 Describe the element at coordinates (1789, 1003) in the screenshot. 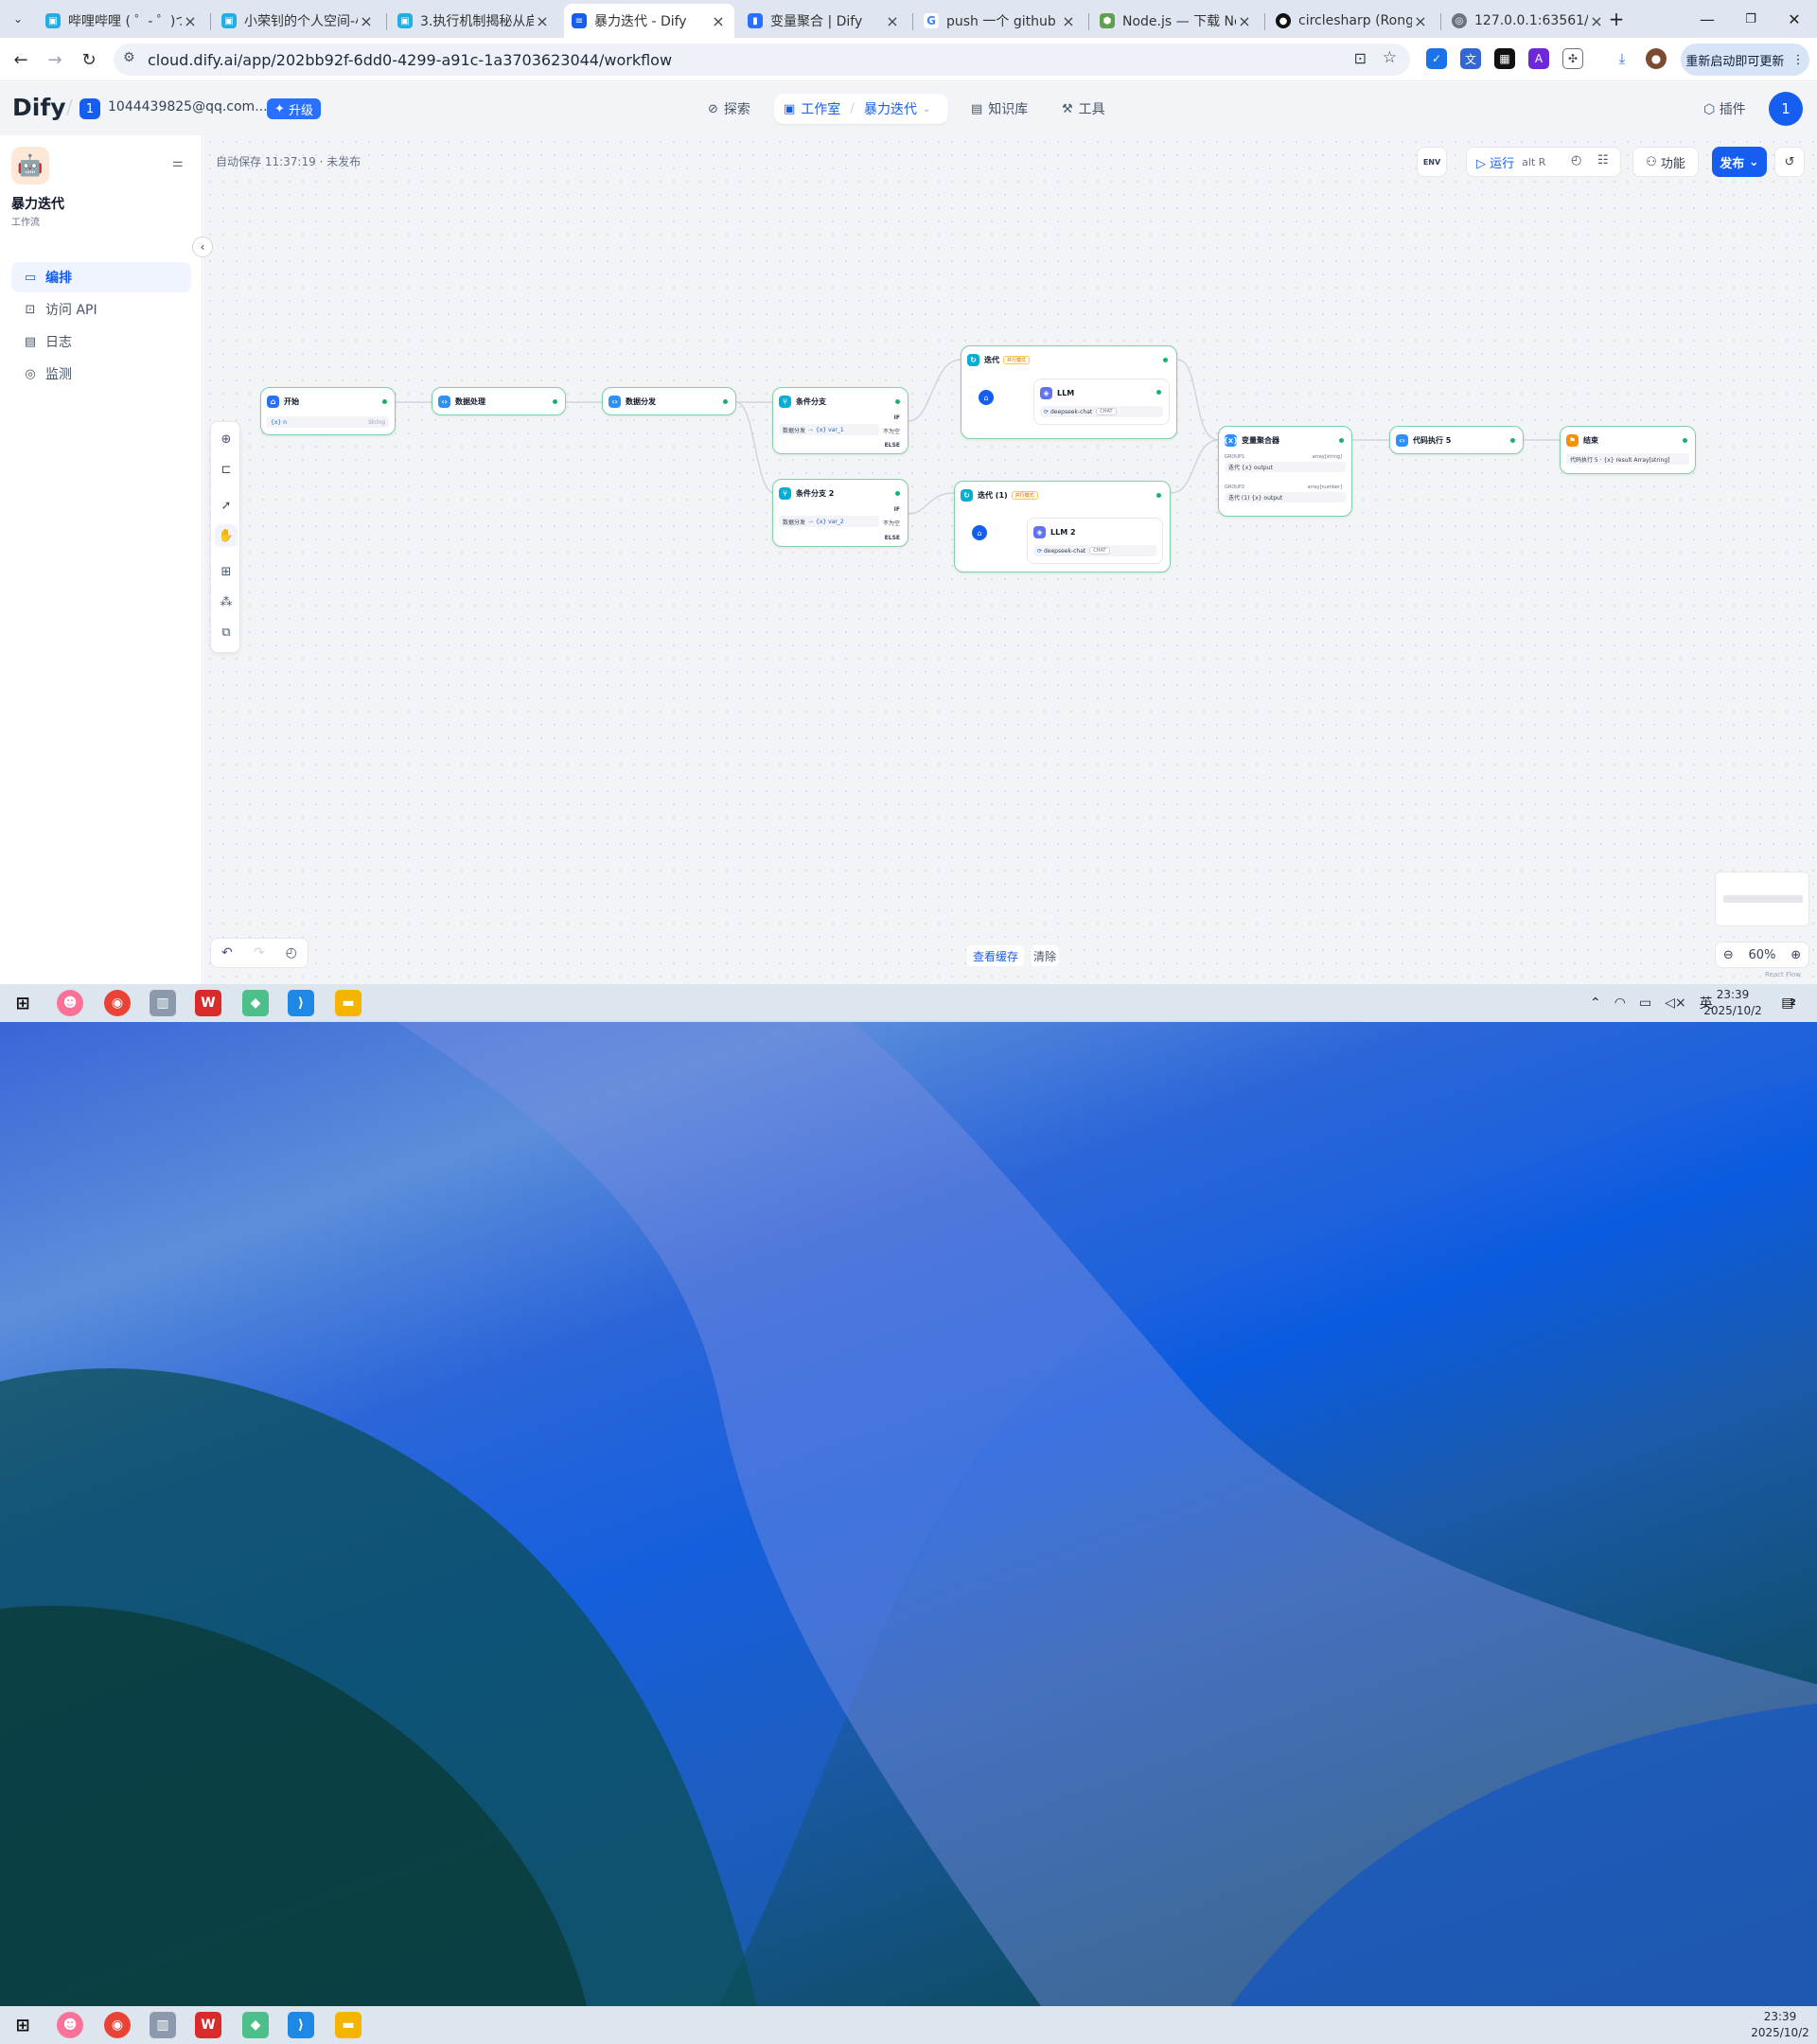

I see `notification-icon: ▤ 2` at that location.